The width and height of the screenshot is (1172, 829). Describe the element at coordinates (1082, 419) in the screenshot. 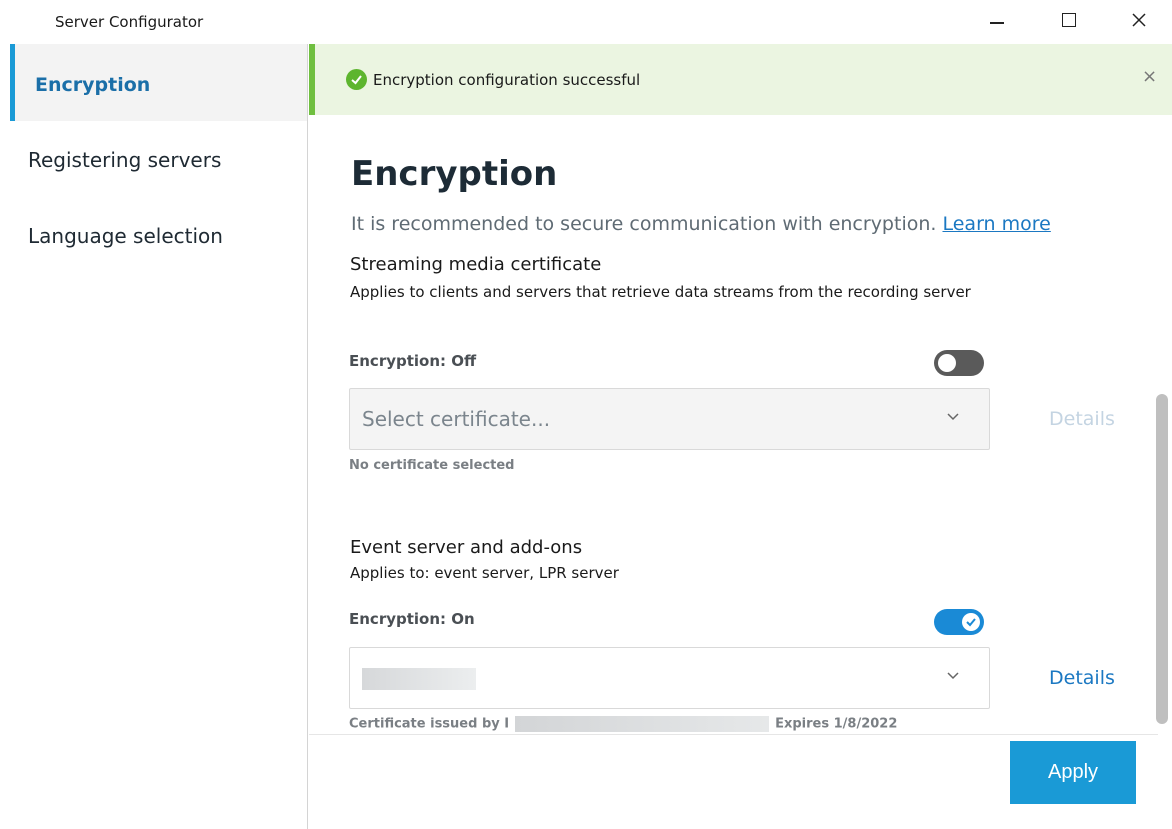

I see `streaming-details-link: Details` at that location.